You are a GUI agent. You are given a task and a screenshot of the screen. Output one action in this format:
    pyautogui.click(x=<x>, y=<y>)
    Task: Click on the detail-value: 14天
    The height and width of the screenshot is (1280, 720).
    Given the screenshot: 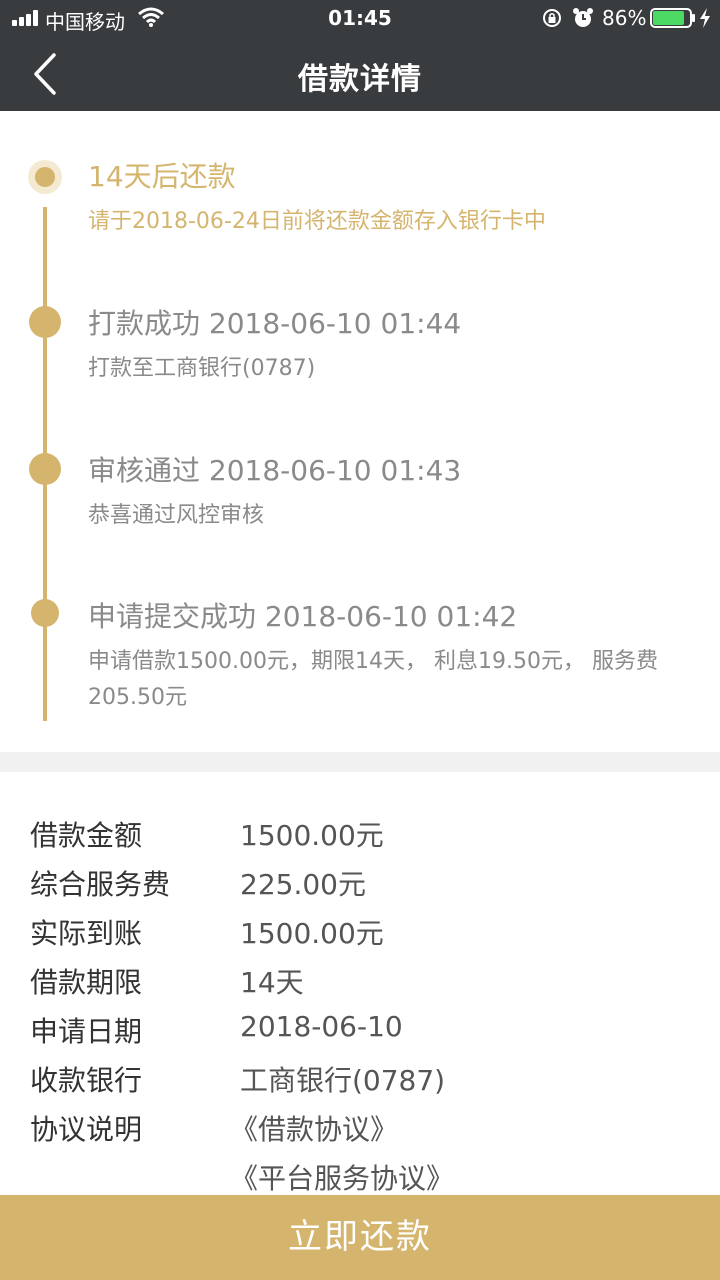 What is the action you would take?
    pyautogui.click(x=272, y=982)
    